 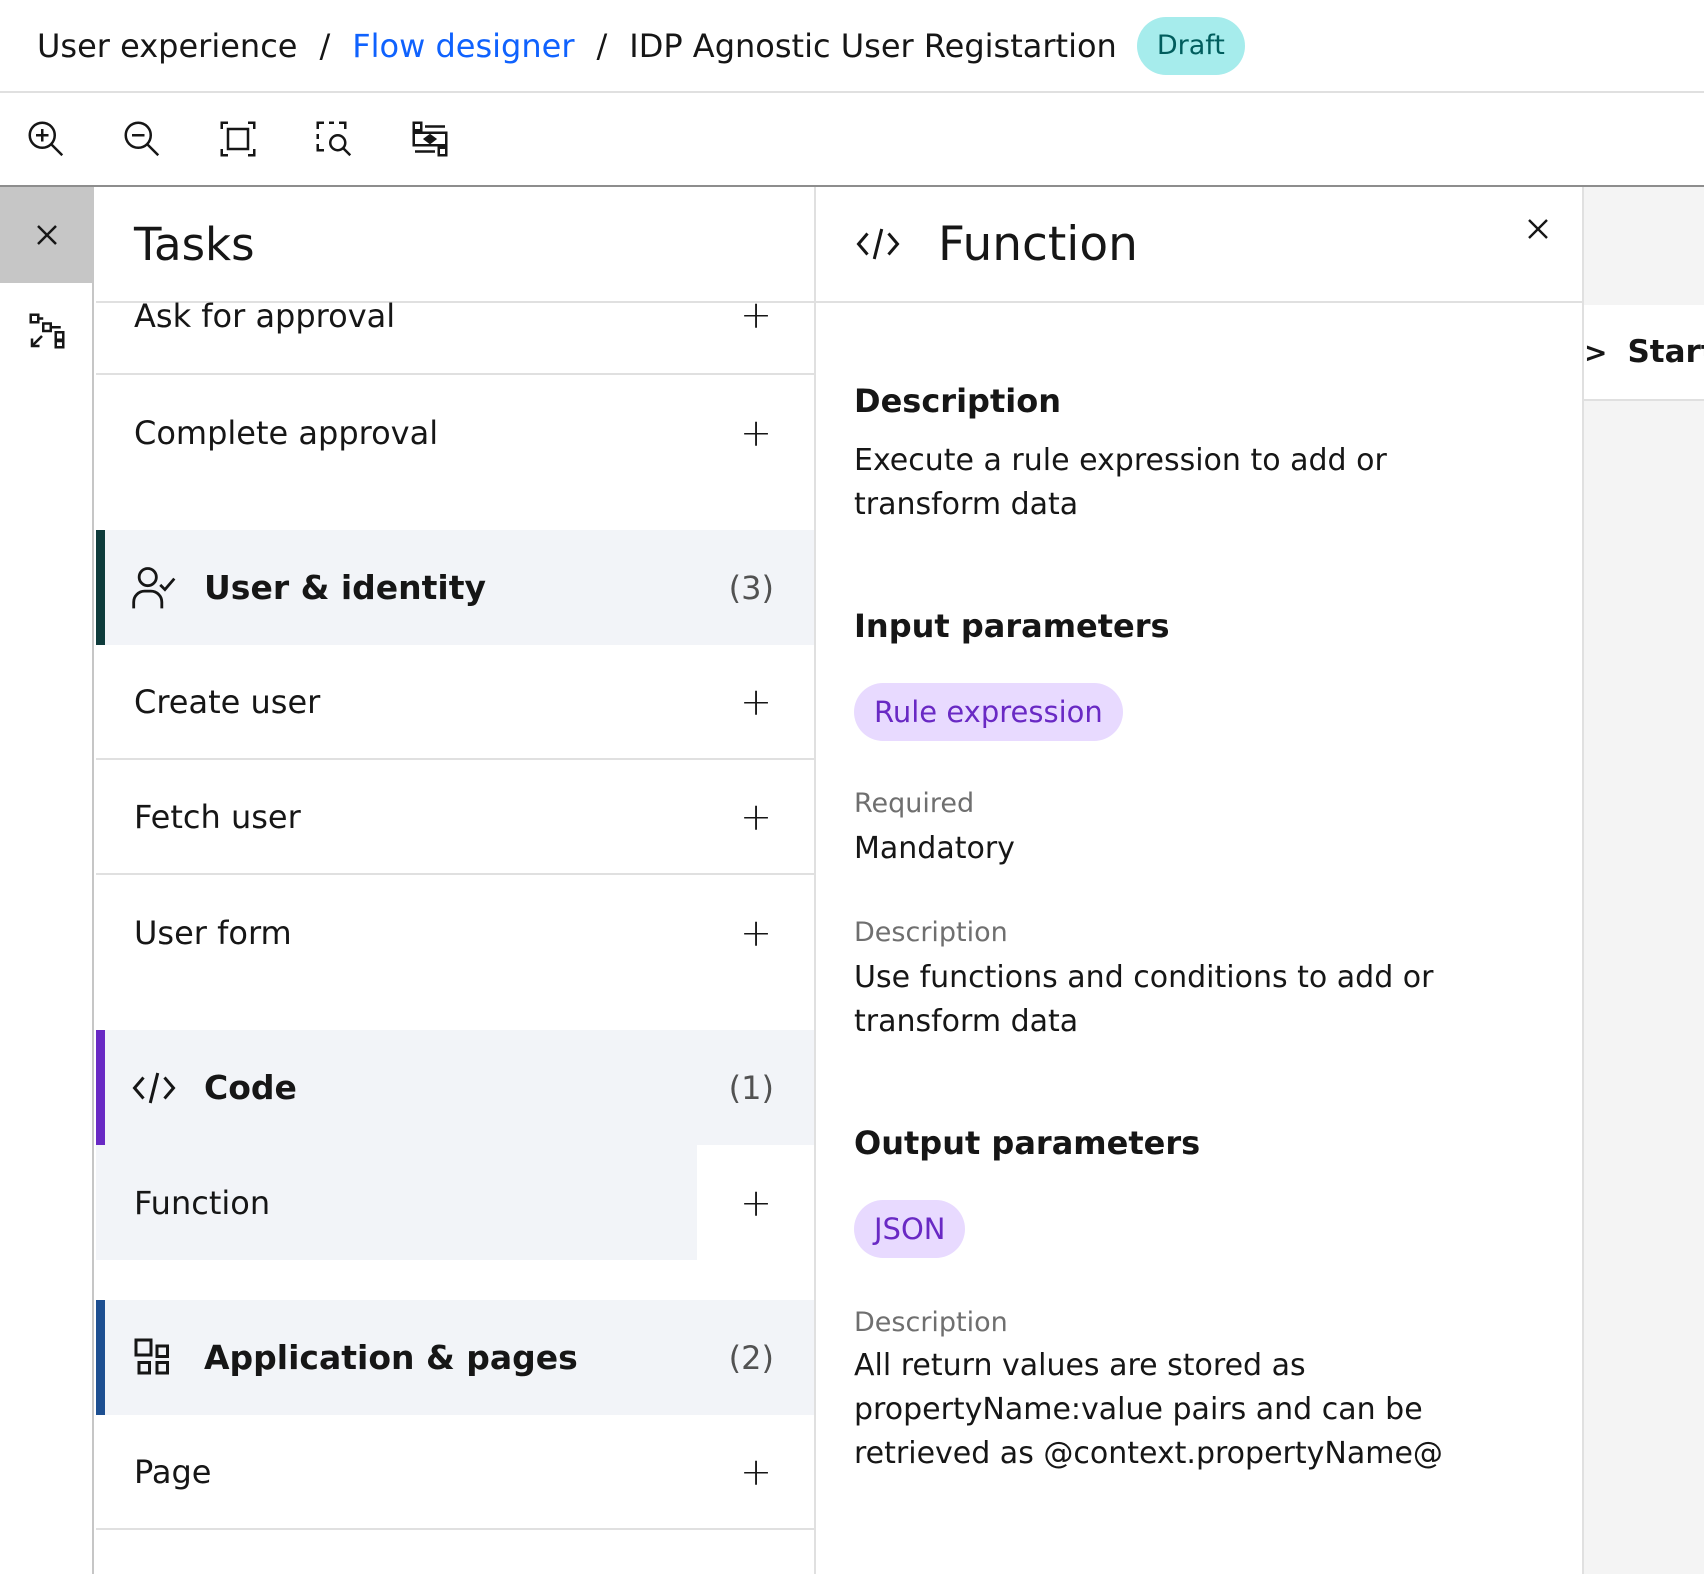 What do you see at coordinates (1012, 626) in the screenshot?
I see `input-parameters-heading: Input parameters` at bounding box center [1012, 626].